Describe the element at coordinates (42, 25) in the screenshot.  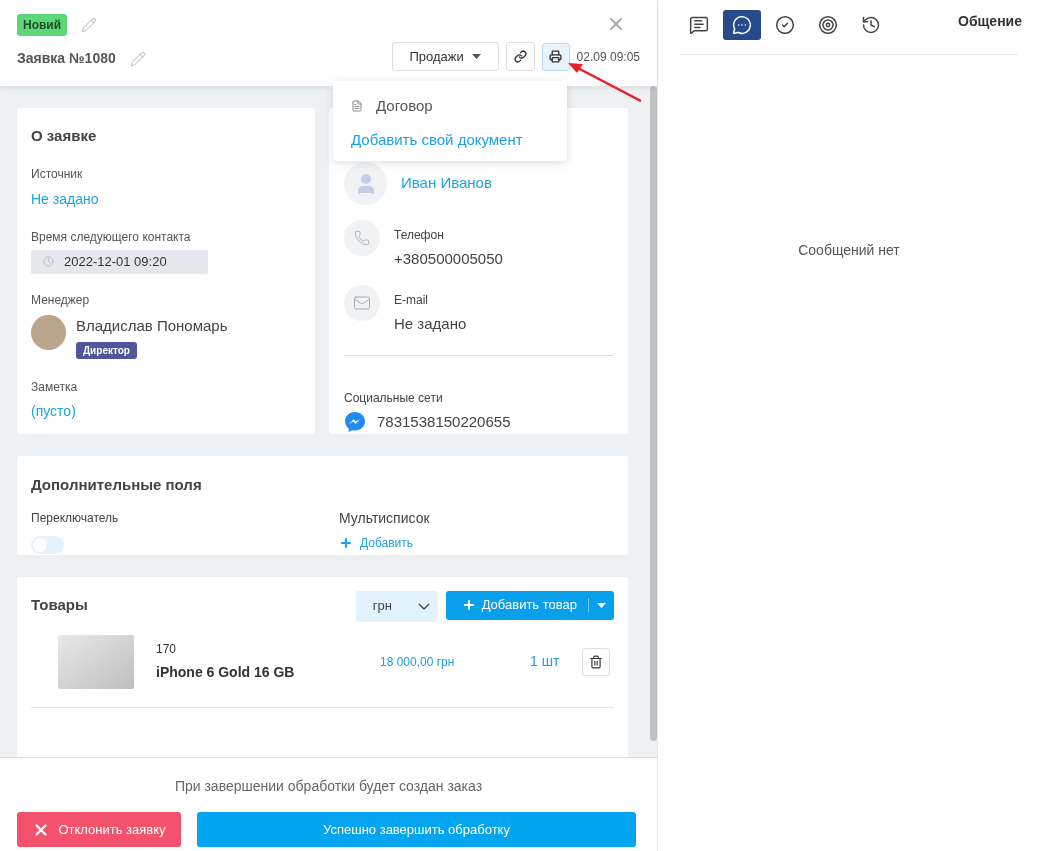
I see `status-badge: Новий` at that location.